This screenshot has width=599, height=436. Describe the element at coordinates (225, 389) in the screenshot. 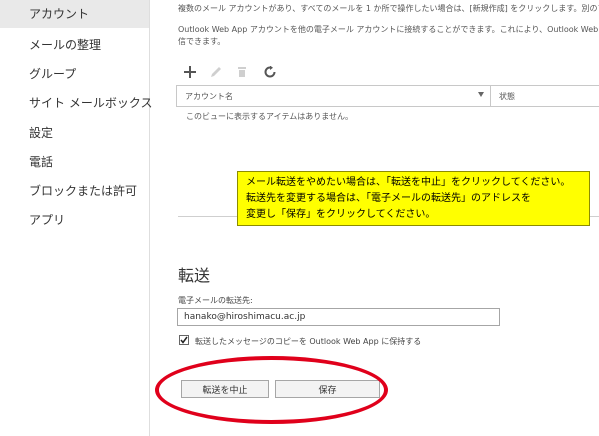

I see `stop-forwarding-button: 転送を中止` at that location.